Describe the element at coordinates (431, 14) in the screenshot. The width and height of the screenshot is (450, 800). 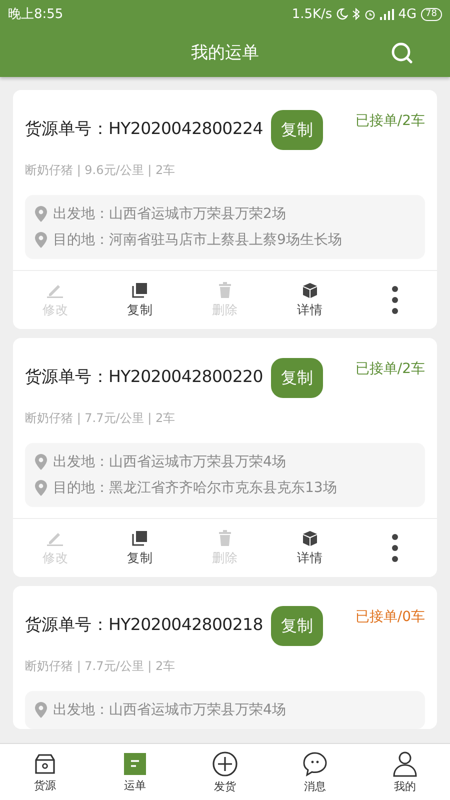
I see `battery-level: 78` at that location.